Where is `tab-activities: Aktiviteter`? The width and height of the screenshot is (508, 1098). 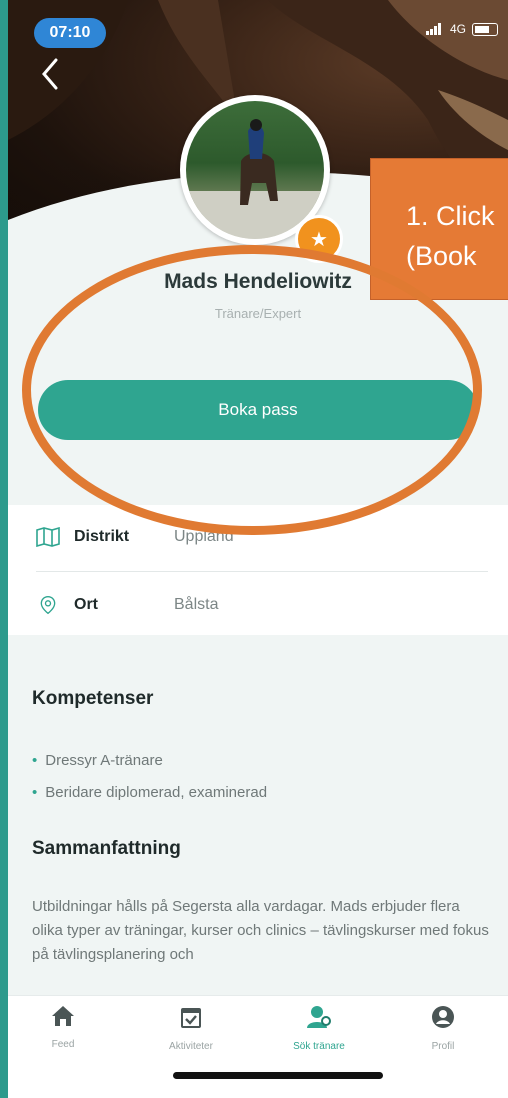
tab-activities: Aktiviteter is located at coordinates (191, 1028).